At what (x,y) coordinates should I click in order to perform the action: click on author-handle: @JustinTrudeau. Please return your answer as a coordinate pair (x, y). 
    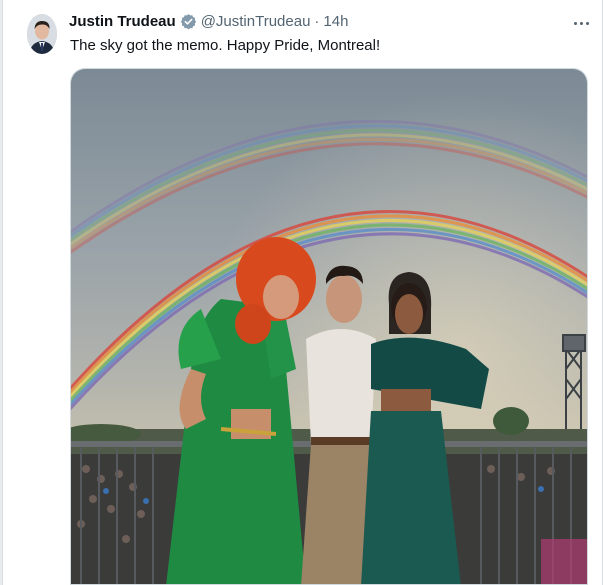
    Looking at the image, I should click on (256, 21).